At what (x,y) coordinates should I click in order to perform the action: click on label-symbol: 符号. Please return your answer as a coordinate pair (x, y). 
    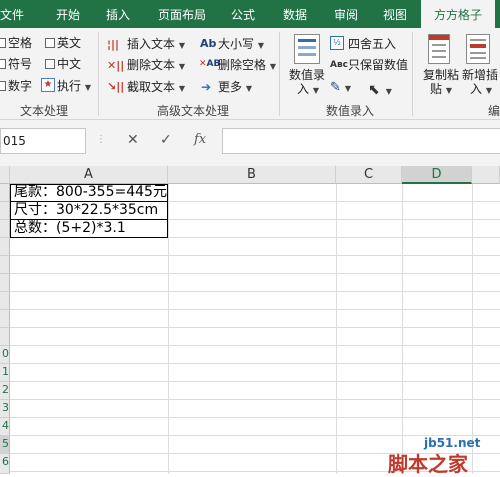
    Looking at the image, I should click on (20, 64).